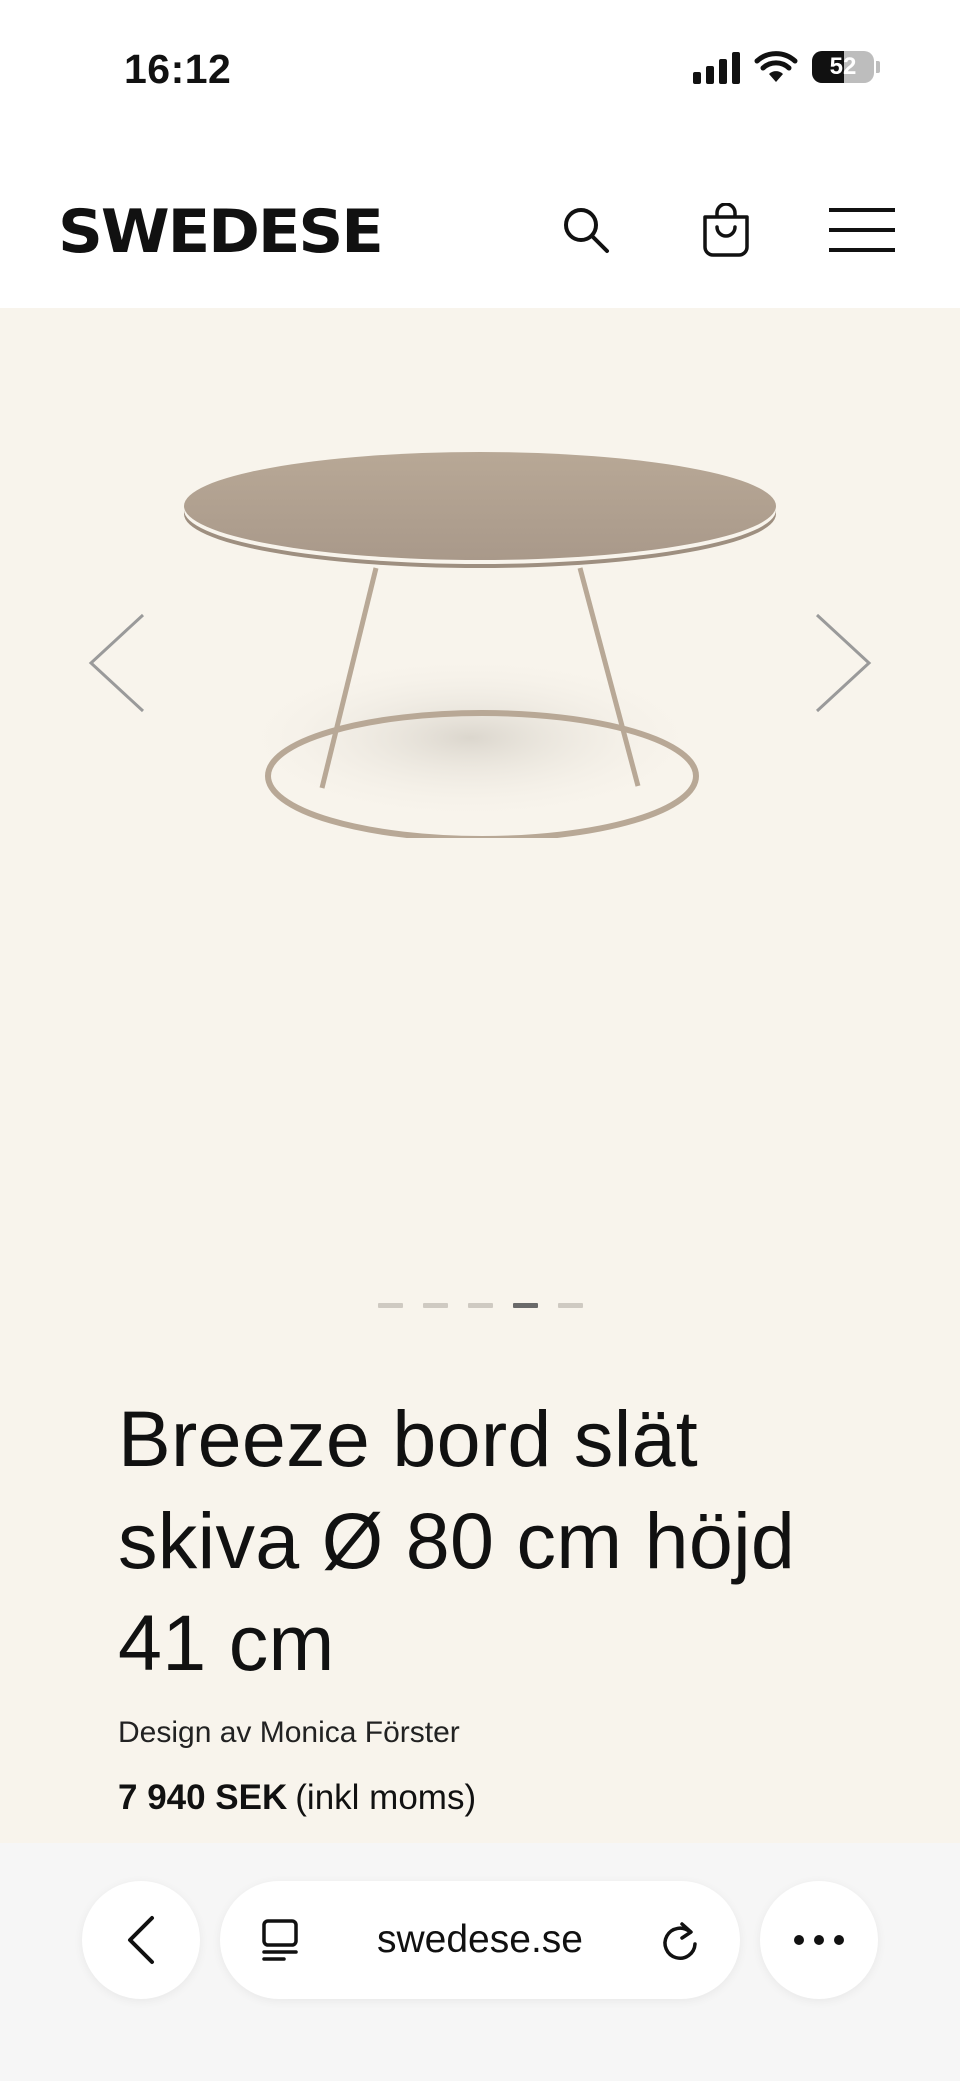 This screenshot has width=960, height=2081. I want to click on chevron-right-icon, so click(843, 663).